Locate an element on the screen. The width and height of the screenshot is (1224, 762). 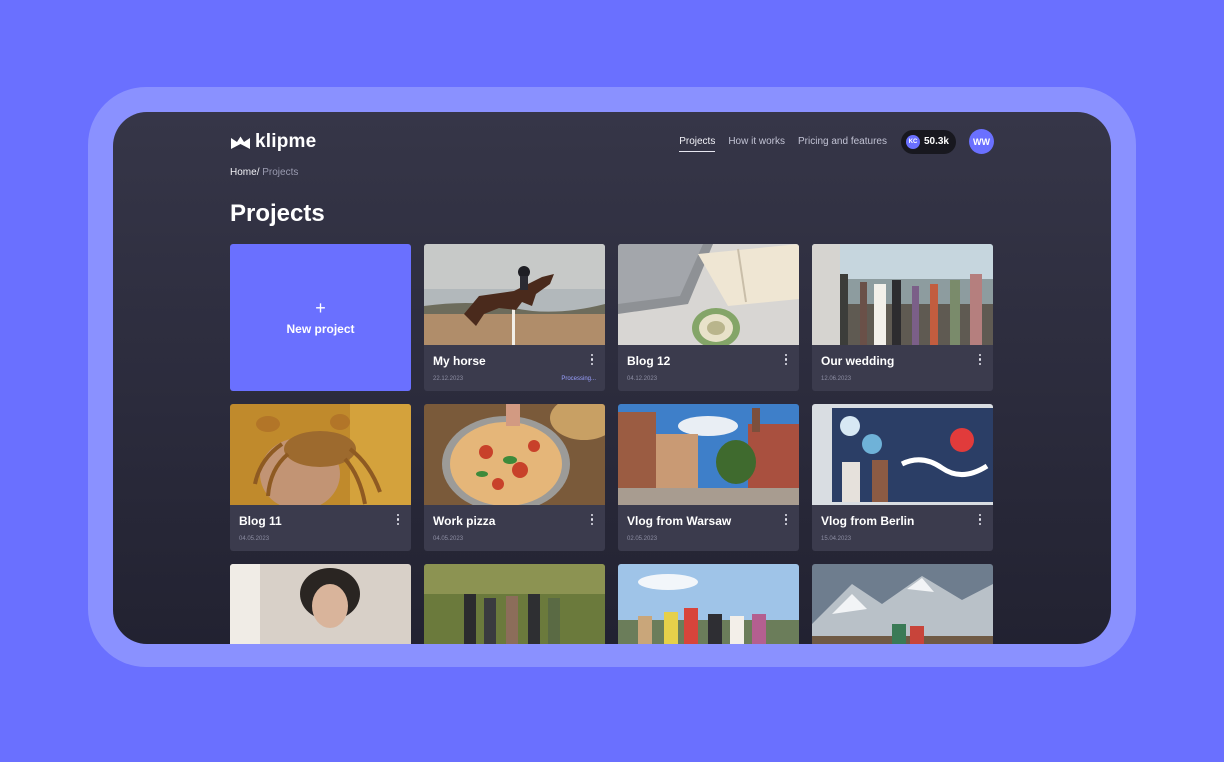
nav-link-pricing: Pricing and features is located at coordinates (842, 142).